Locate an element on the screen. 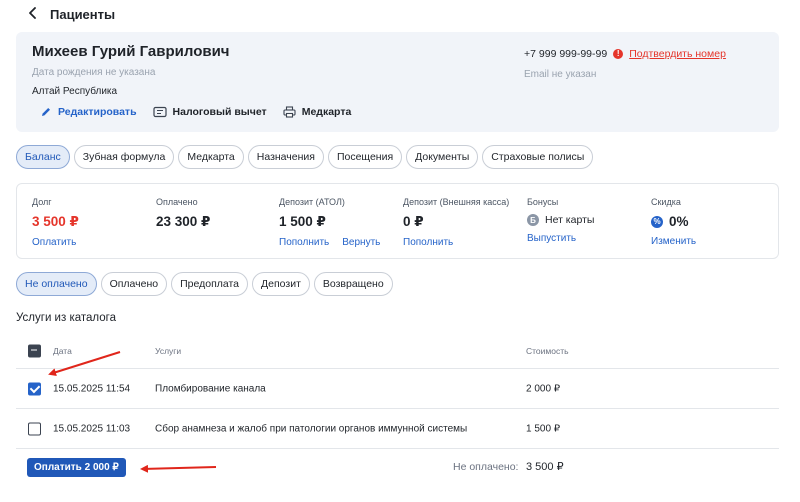 Image resolution: width=800 pixels, height=502 pixels. pencil-icon is located at coordinates (46, 112).